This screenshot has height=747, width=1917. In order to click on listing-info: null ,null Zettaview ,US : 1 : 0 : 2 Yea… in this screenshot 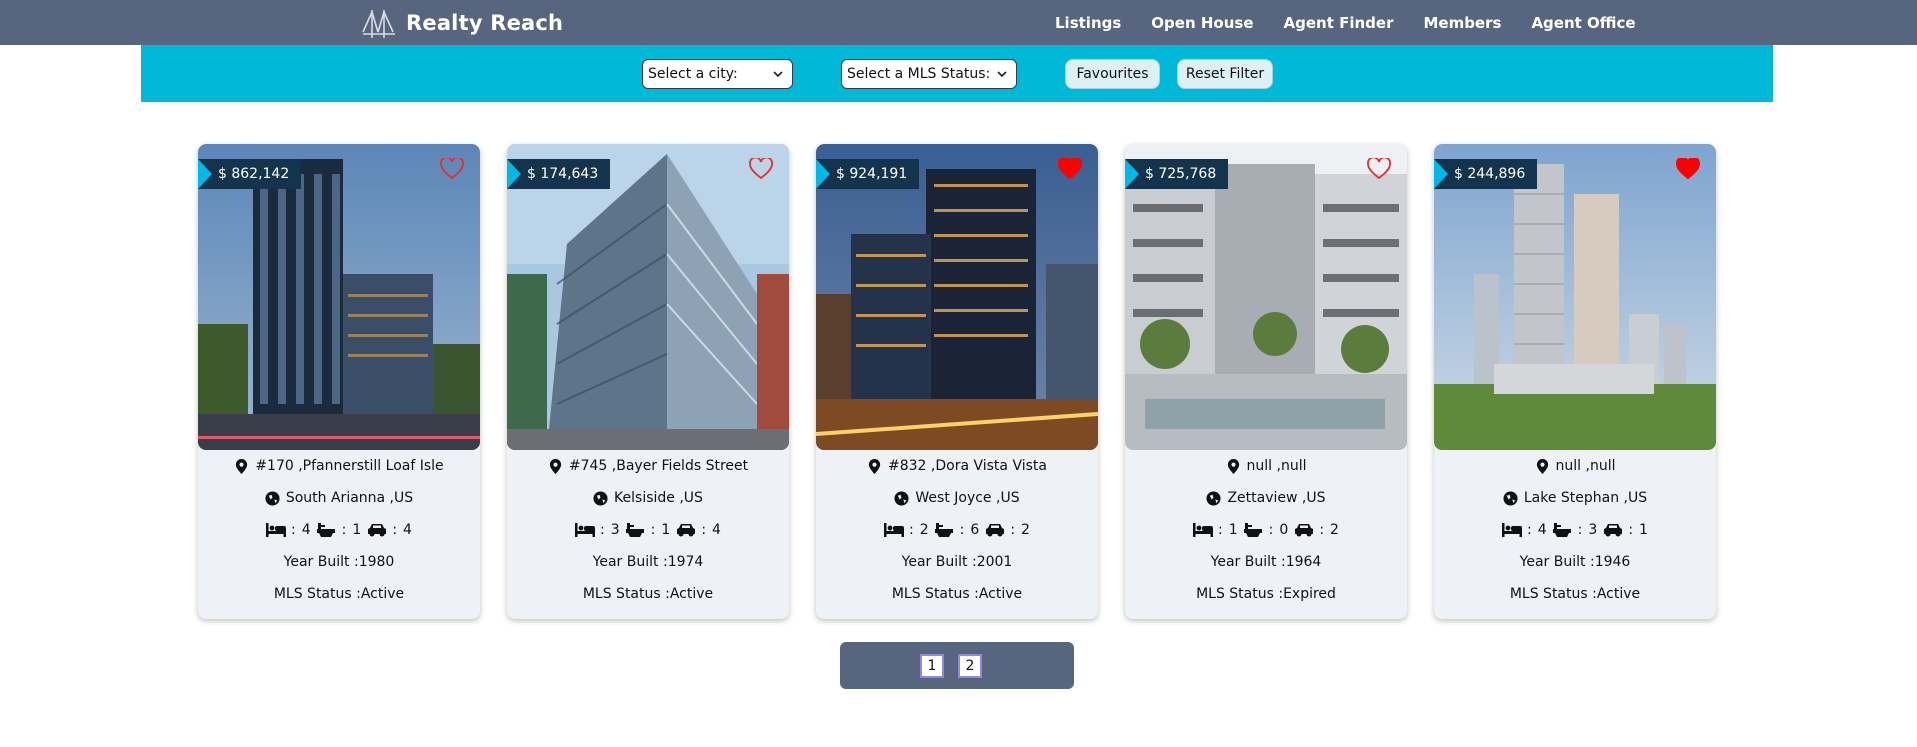, I will do `click(1266, 530)`.